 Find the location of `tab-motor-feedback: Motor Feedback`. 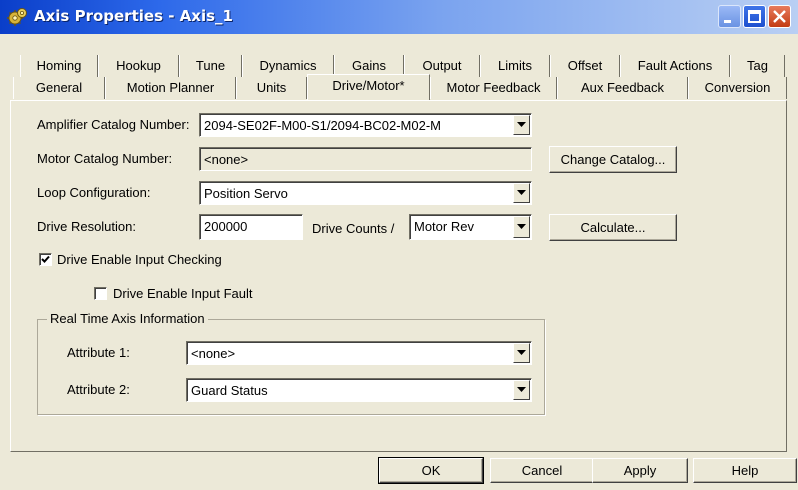

tab-motor-feedback: Motor Feedback is located at coordinates (493, 88).